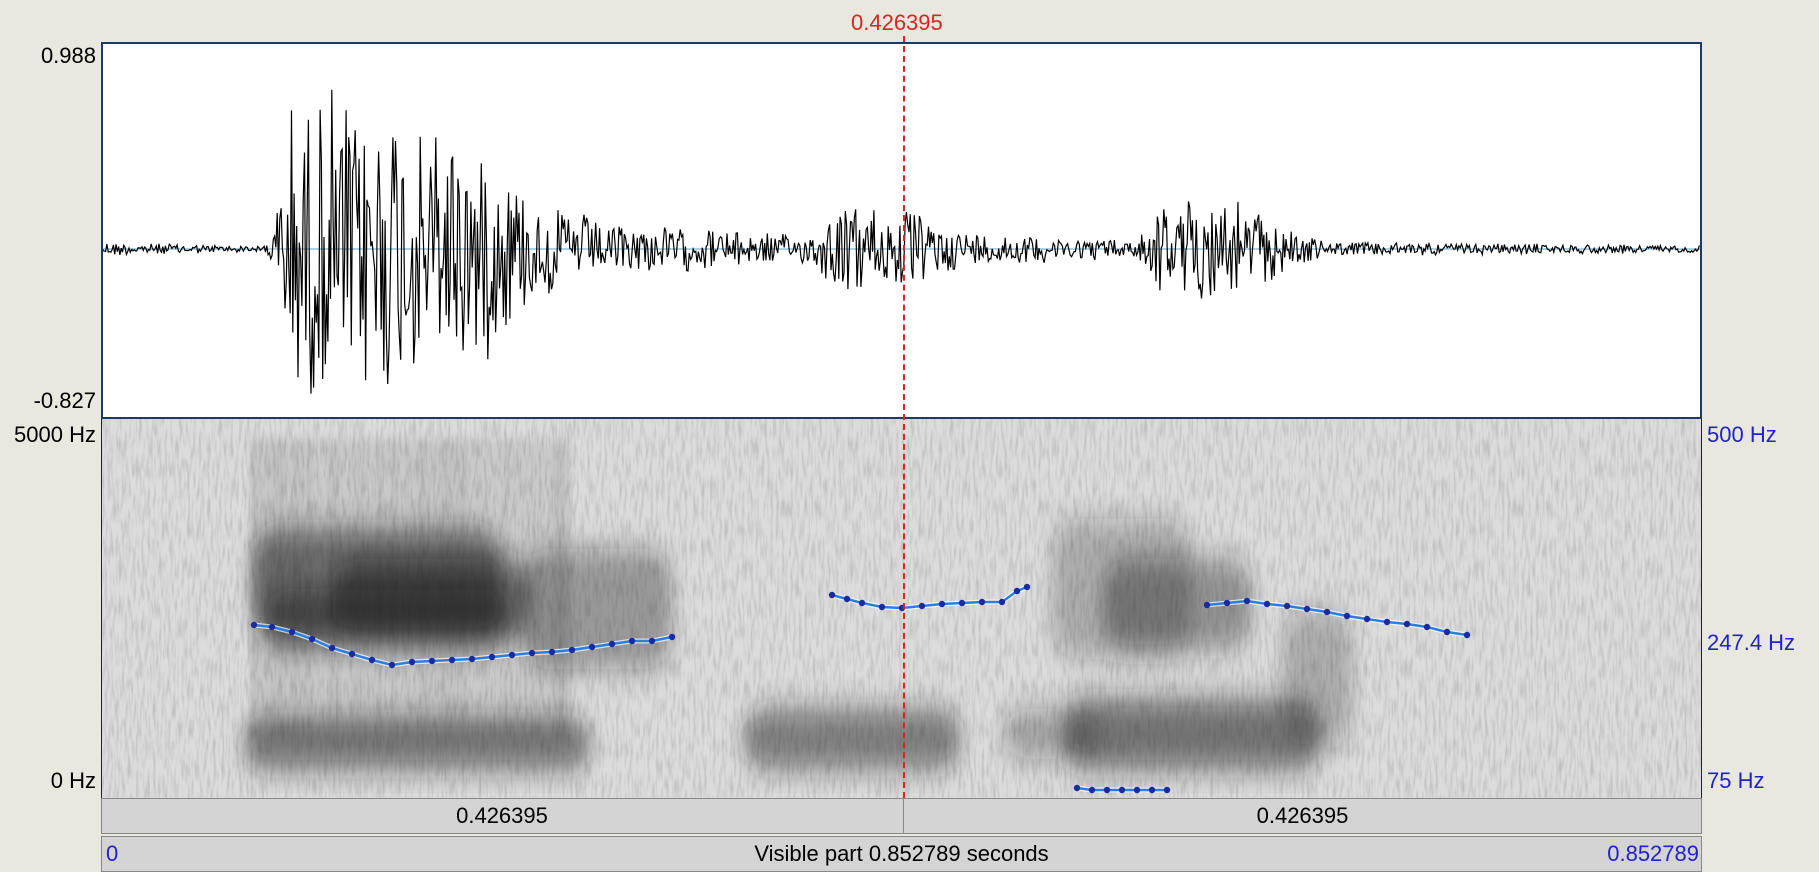 The height and width of the screenshot is (872, 1819). I want to click on spectrogram-top-frequency-label: 5000 Hz, so click(55, 434).